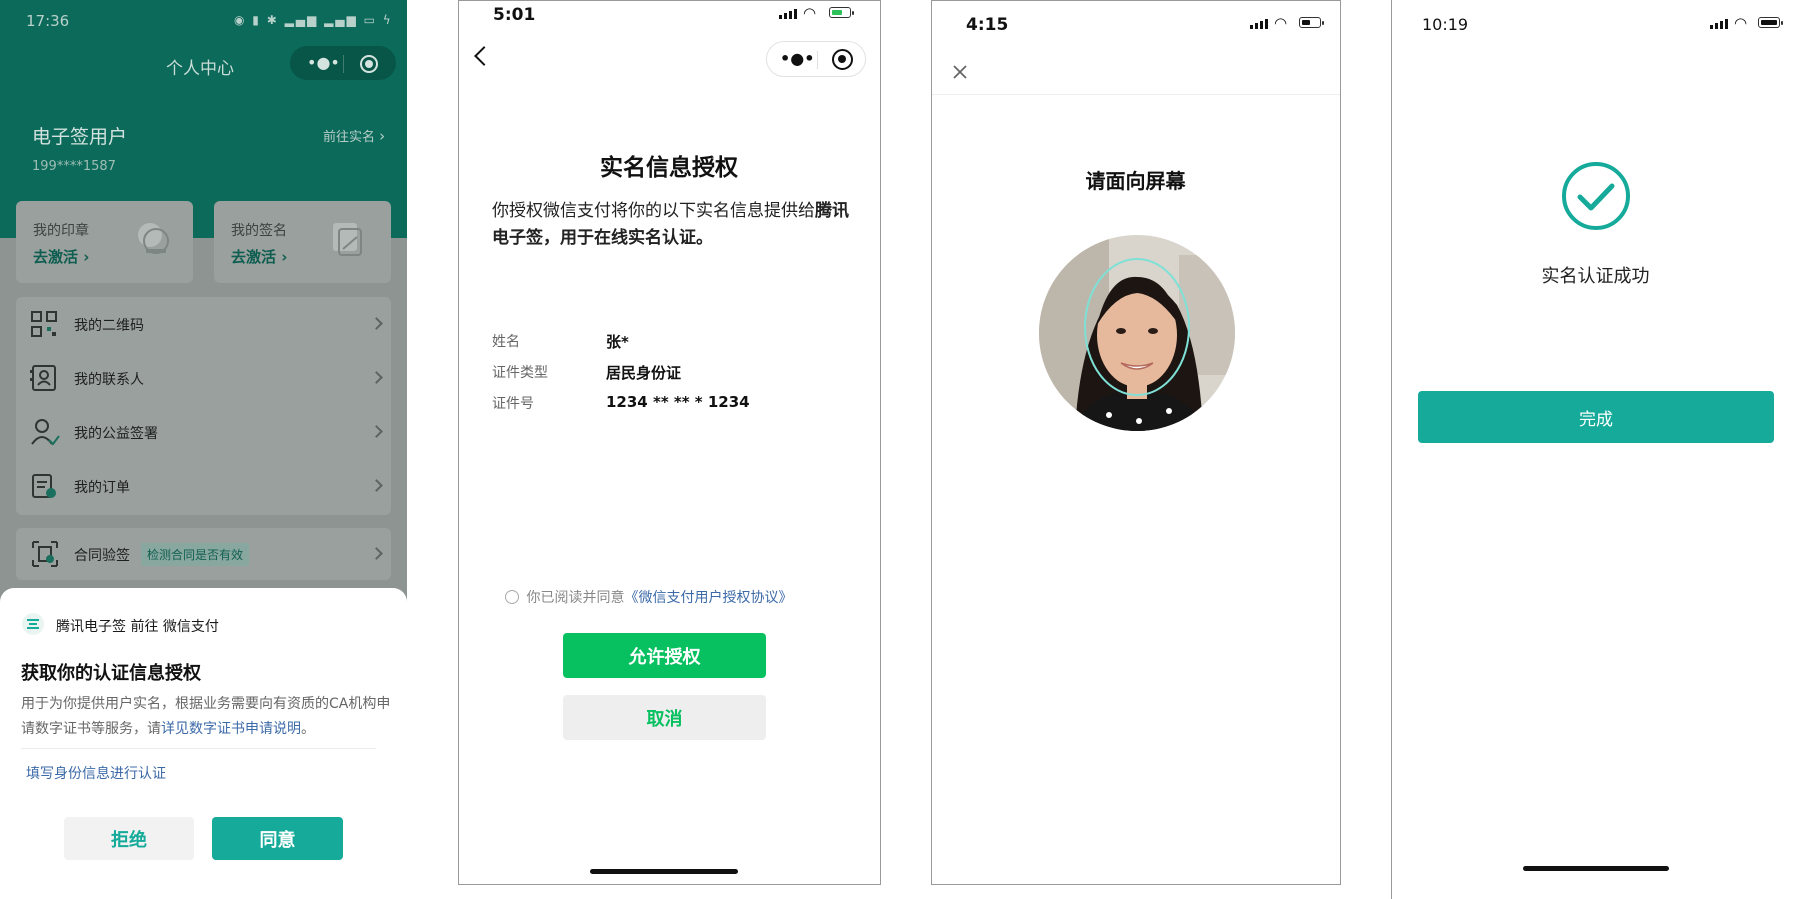  Describe the element at coordinates (109, 380) in the screenshot. I see `menu-label: 我的联系人` at that location.